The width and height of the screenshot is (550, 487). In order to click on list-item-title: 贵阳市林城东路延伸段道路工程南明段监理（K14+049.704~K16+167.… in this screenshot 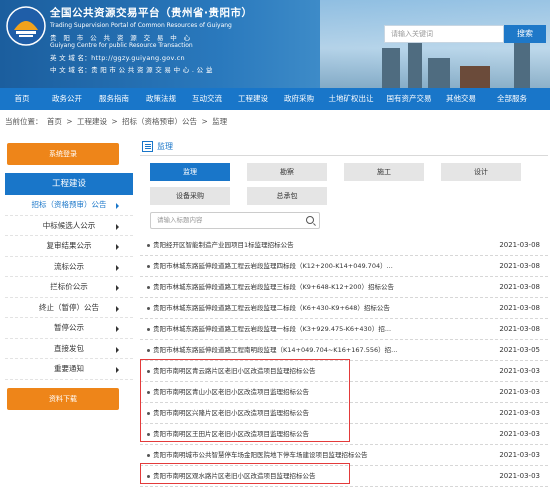, I will do `click(275, 350)`.